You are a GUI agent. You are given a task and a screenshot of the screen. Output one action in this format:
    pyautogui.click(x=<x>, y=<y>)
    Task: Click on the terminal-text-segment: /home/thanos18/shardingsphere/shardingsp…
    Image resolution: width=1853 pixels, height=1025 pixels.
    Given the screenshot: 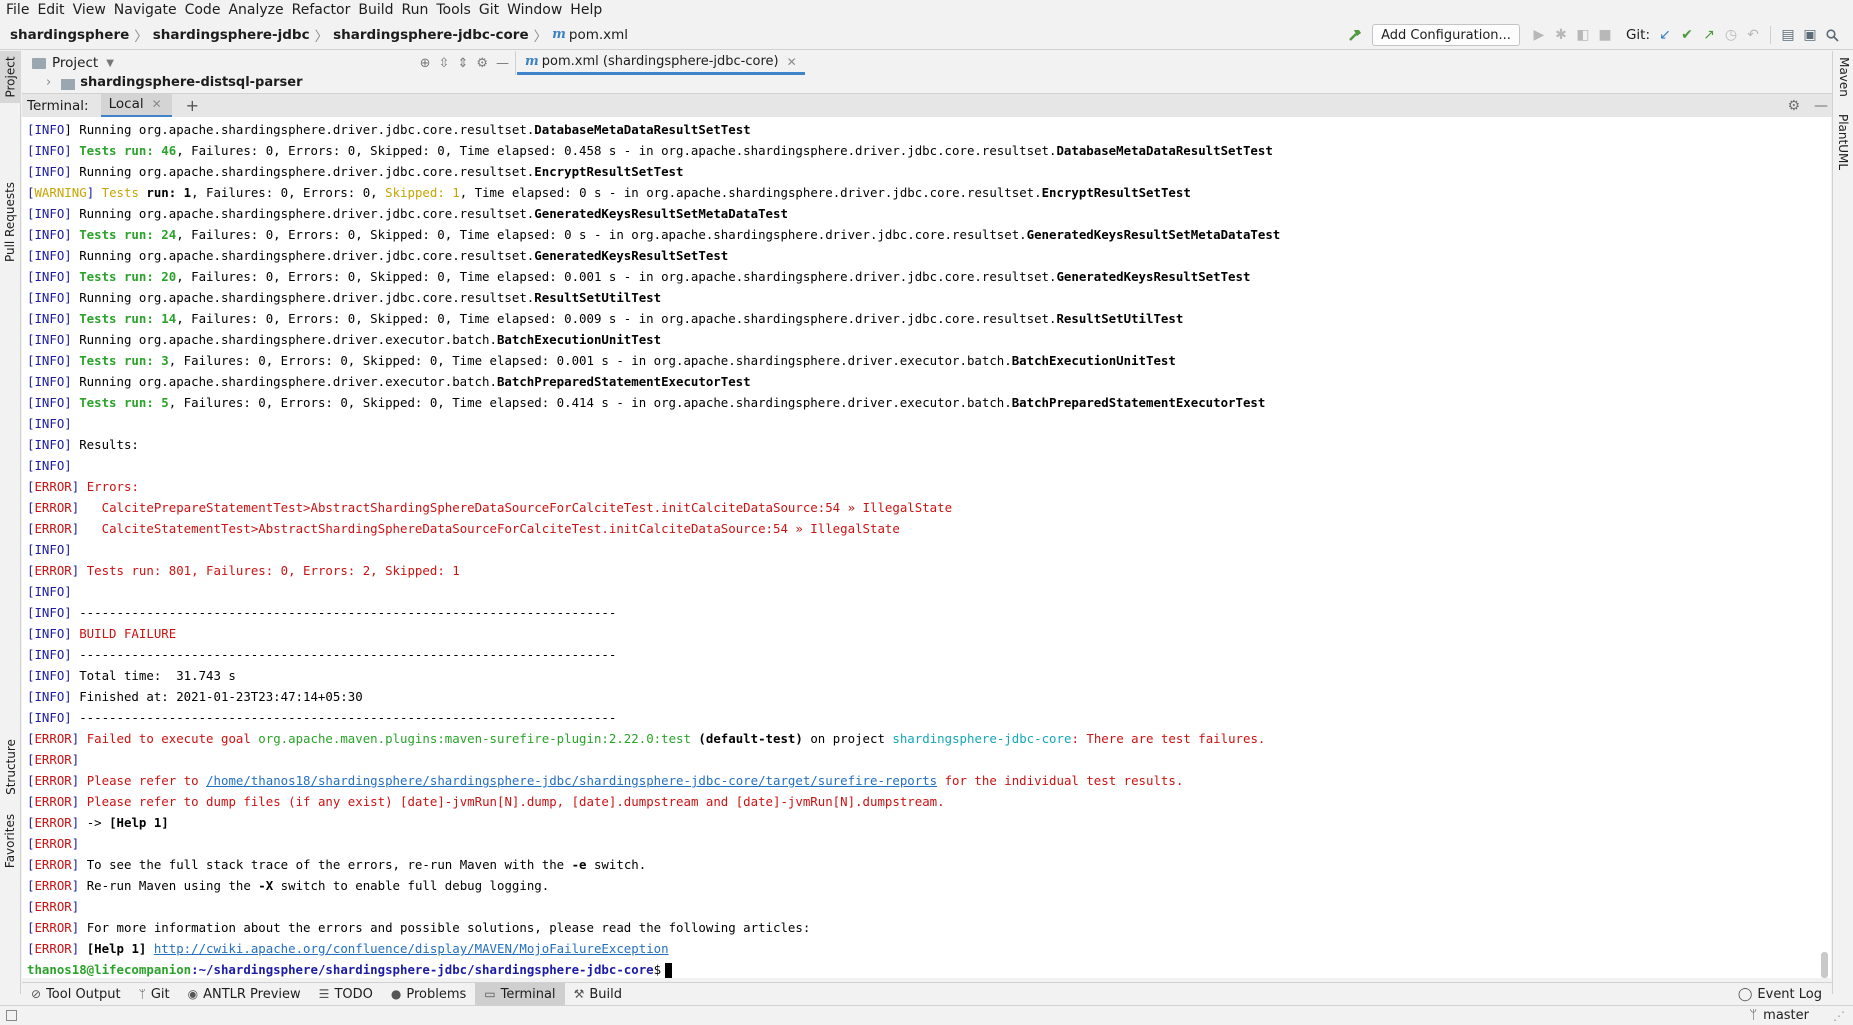 What is the action you would take?
    pyautogui.click(x=571, y=780)
    